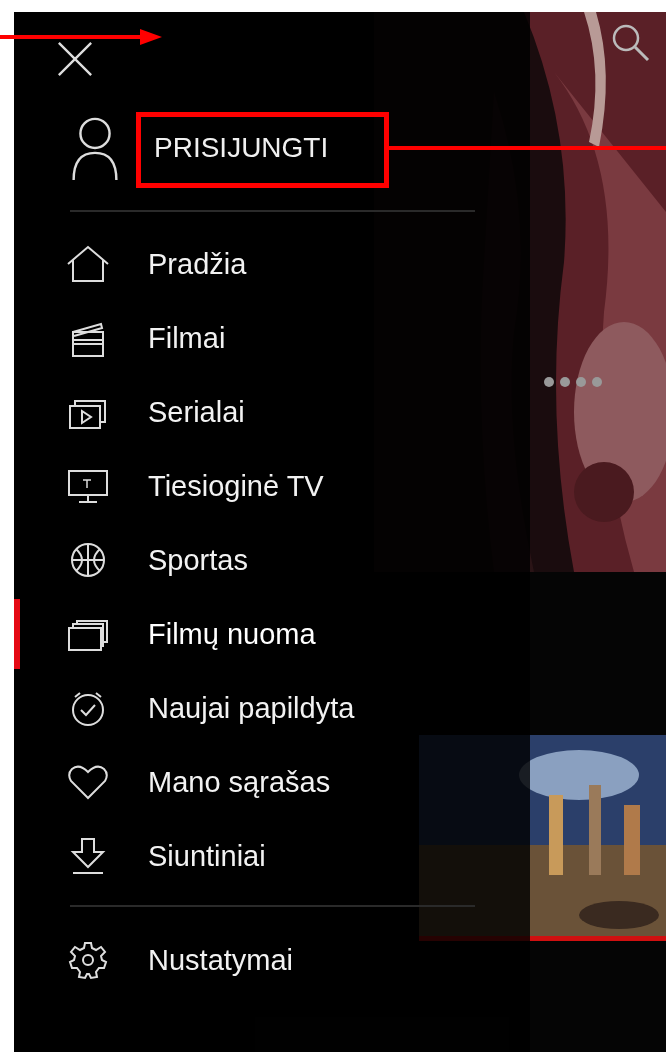 The width and height of the screenshot is (666, 1052). Describe the element at coordinates (272, 708) in the screenshot. I see `menu-item: Naujai papildyta` at that location.